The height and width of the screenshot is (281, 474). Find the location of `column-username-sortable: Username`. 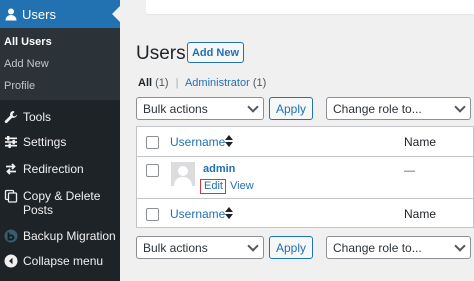

column-username-sortable: Username is located at coordinates (197, 142).